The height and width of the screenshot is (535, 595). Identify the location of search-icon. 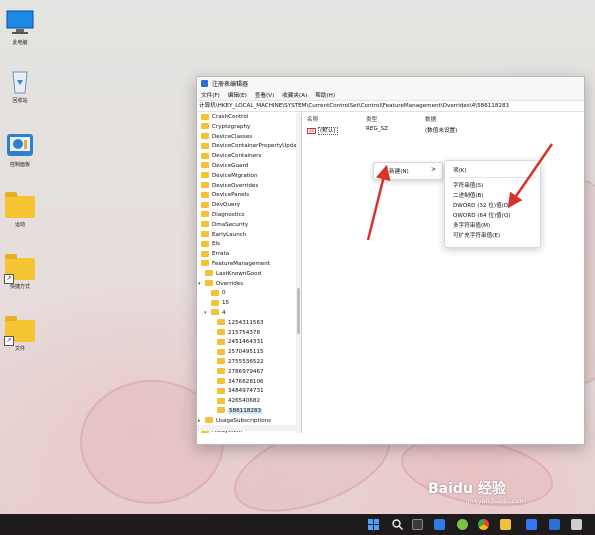
(397, 524).